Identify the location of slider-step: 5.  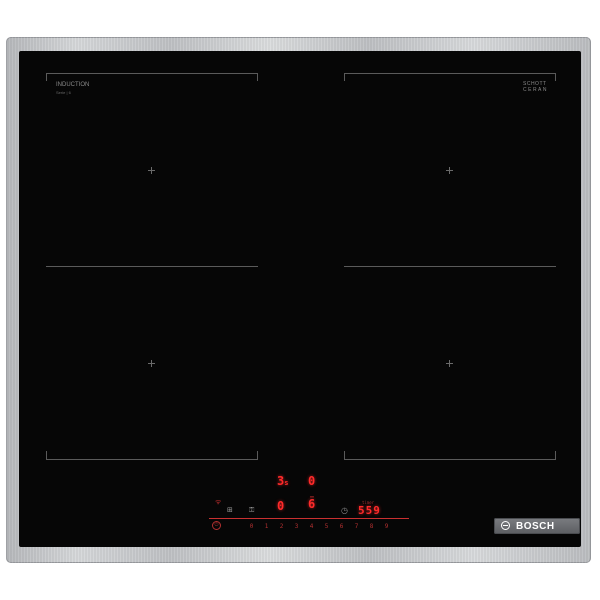
(326, 526).